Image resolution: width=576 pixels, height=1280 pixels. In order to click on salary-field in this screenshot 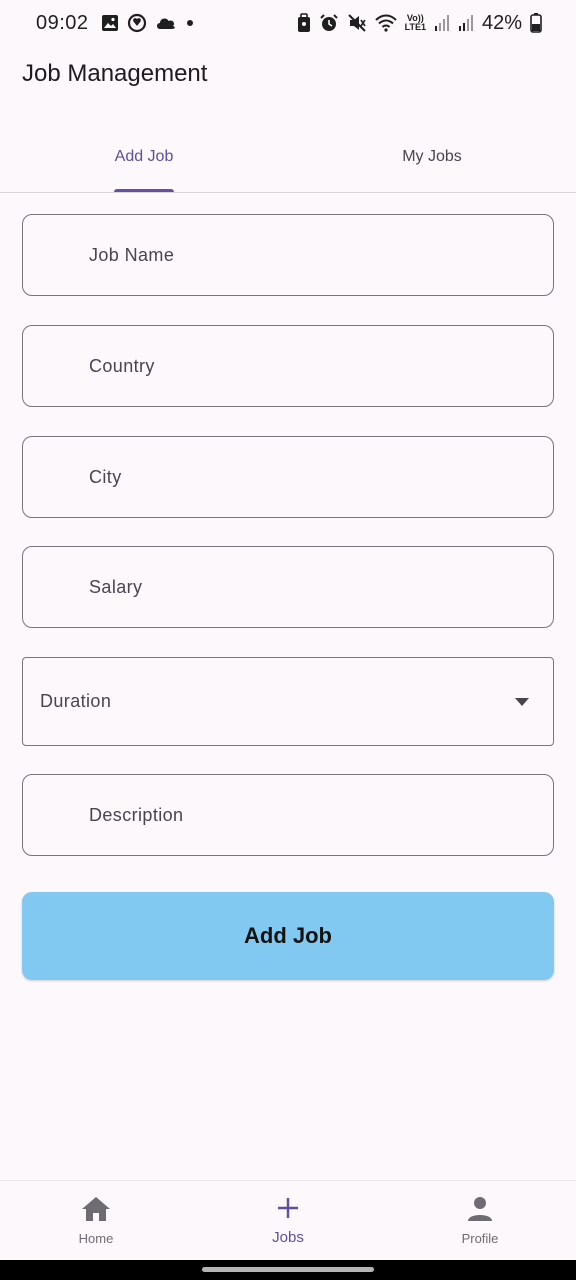, I will do `click(288, 587)`.